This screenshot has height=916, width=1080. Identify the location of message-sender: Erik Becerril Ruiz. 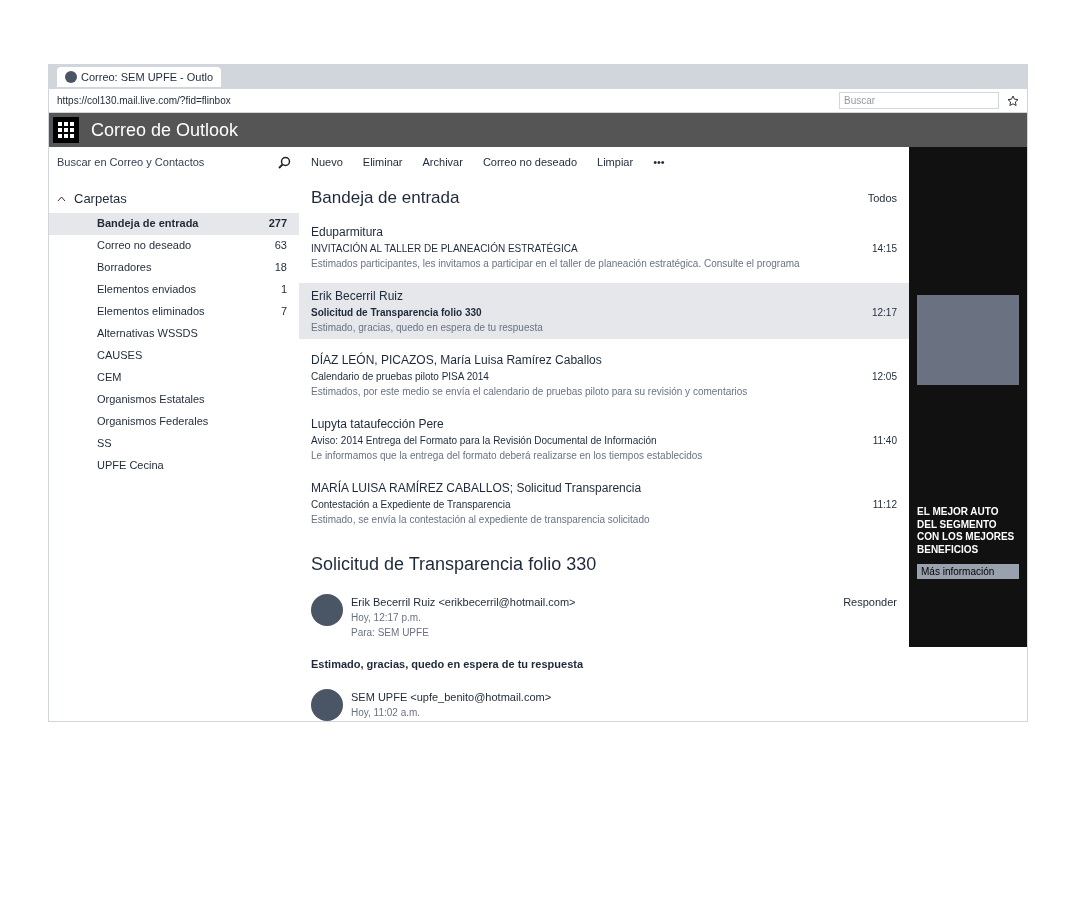
(357, 296).